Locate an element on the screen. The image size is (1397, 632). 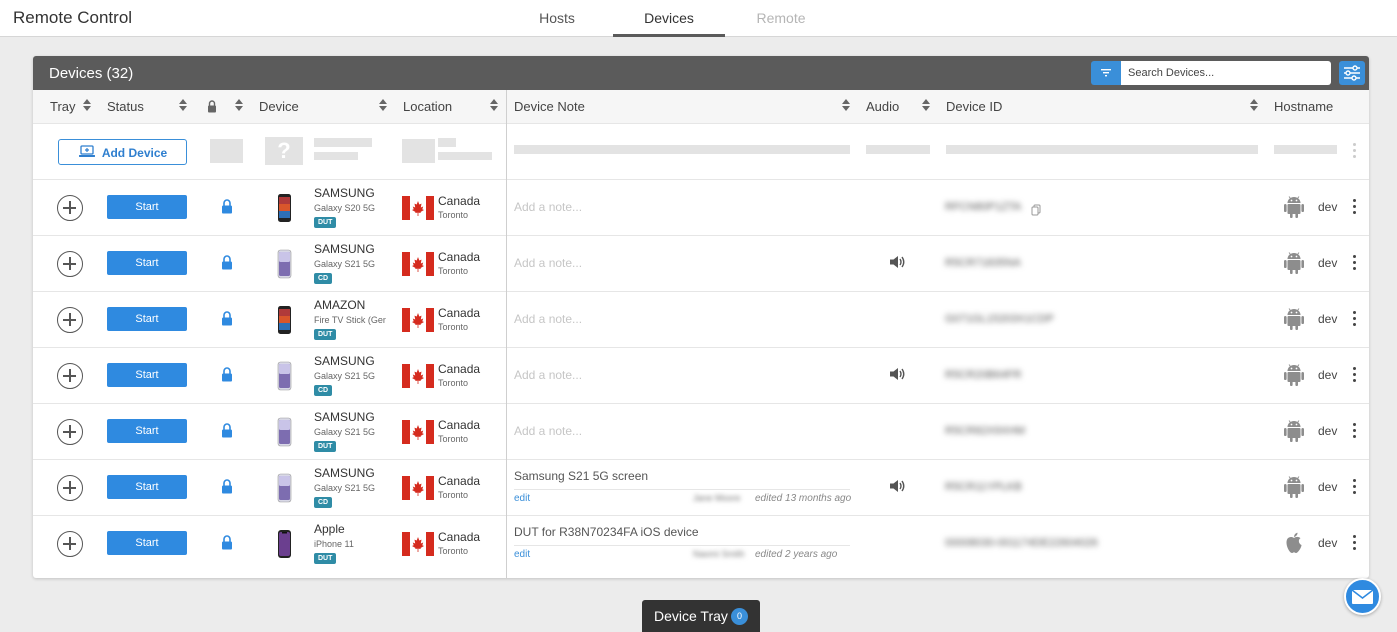
add-device-button: Add Device is located at coordinates (122, 152).